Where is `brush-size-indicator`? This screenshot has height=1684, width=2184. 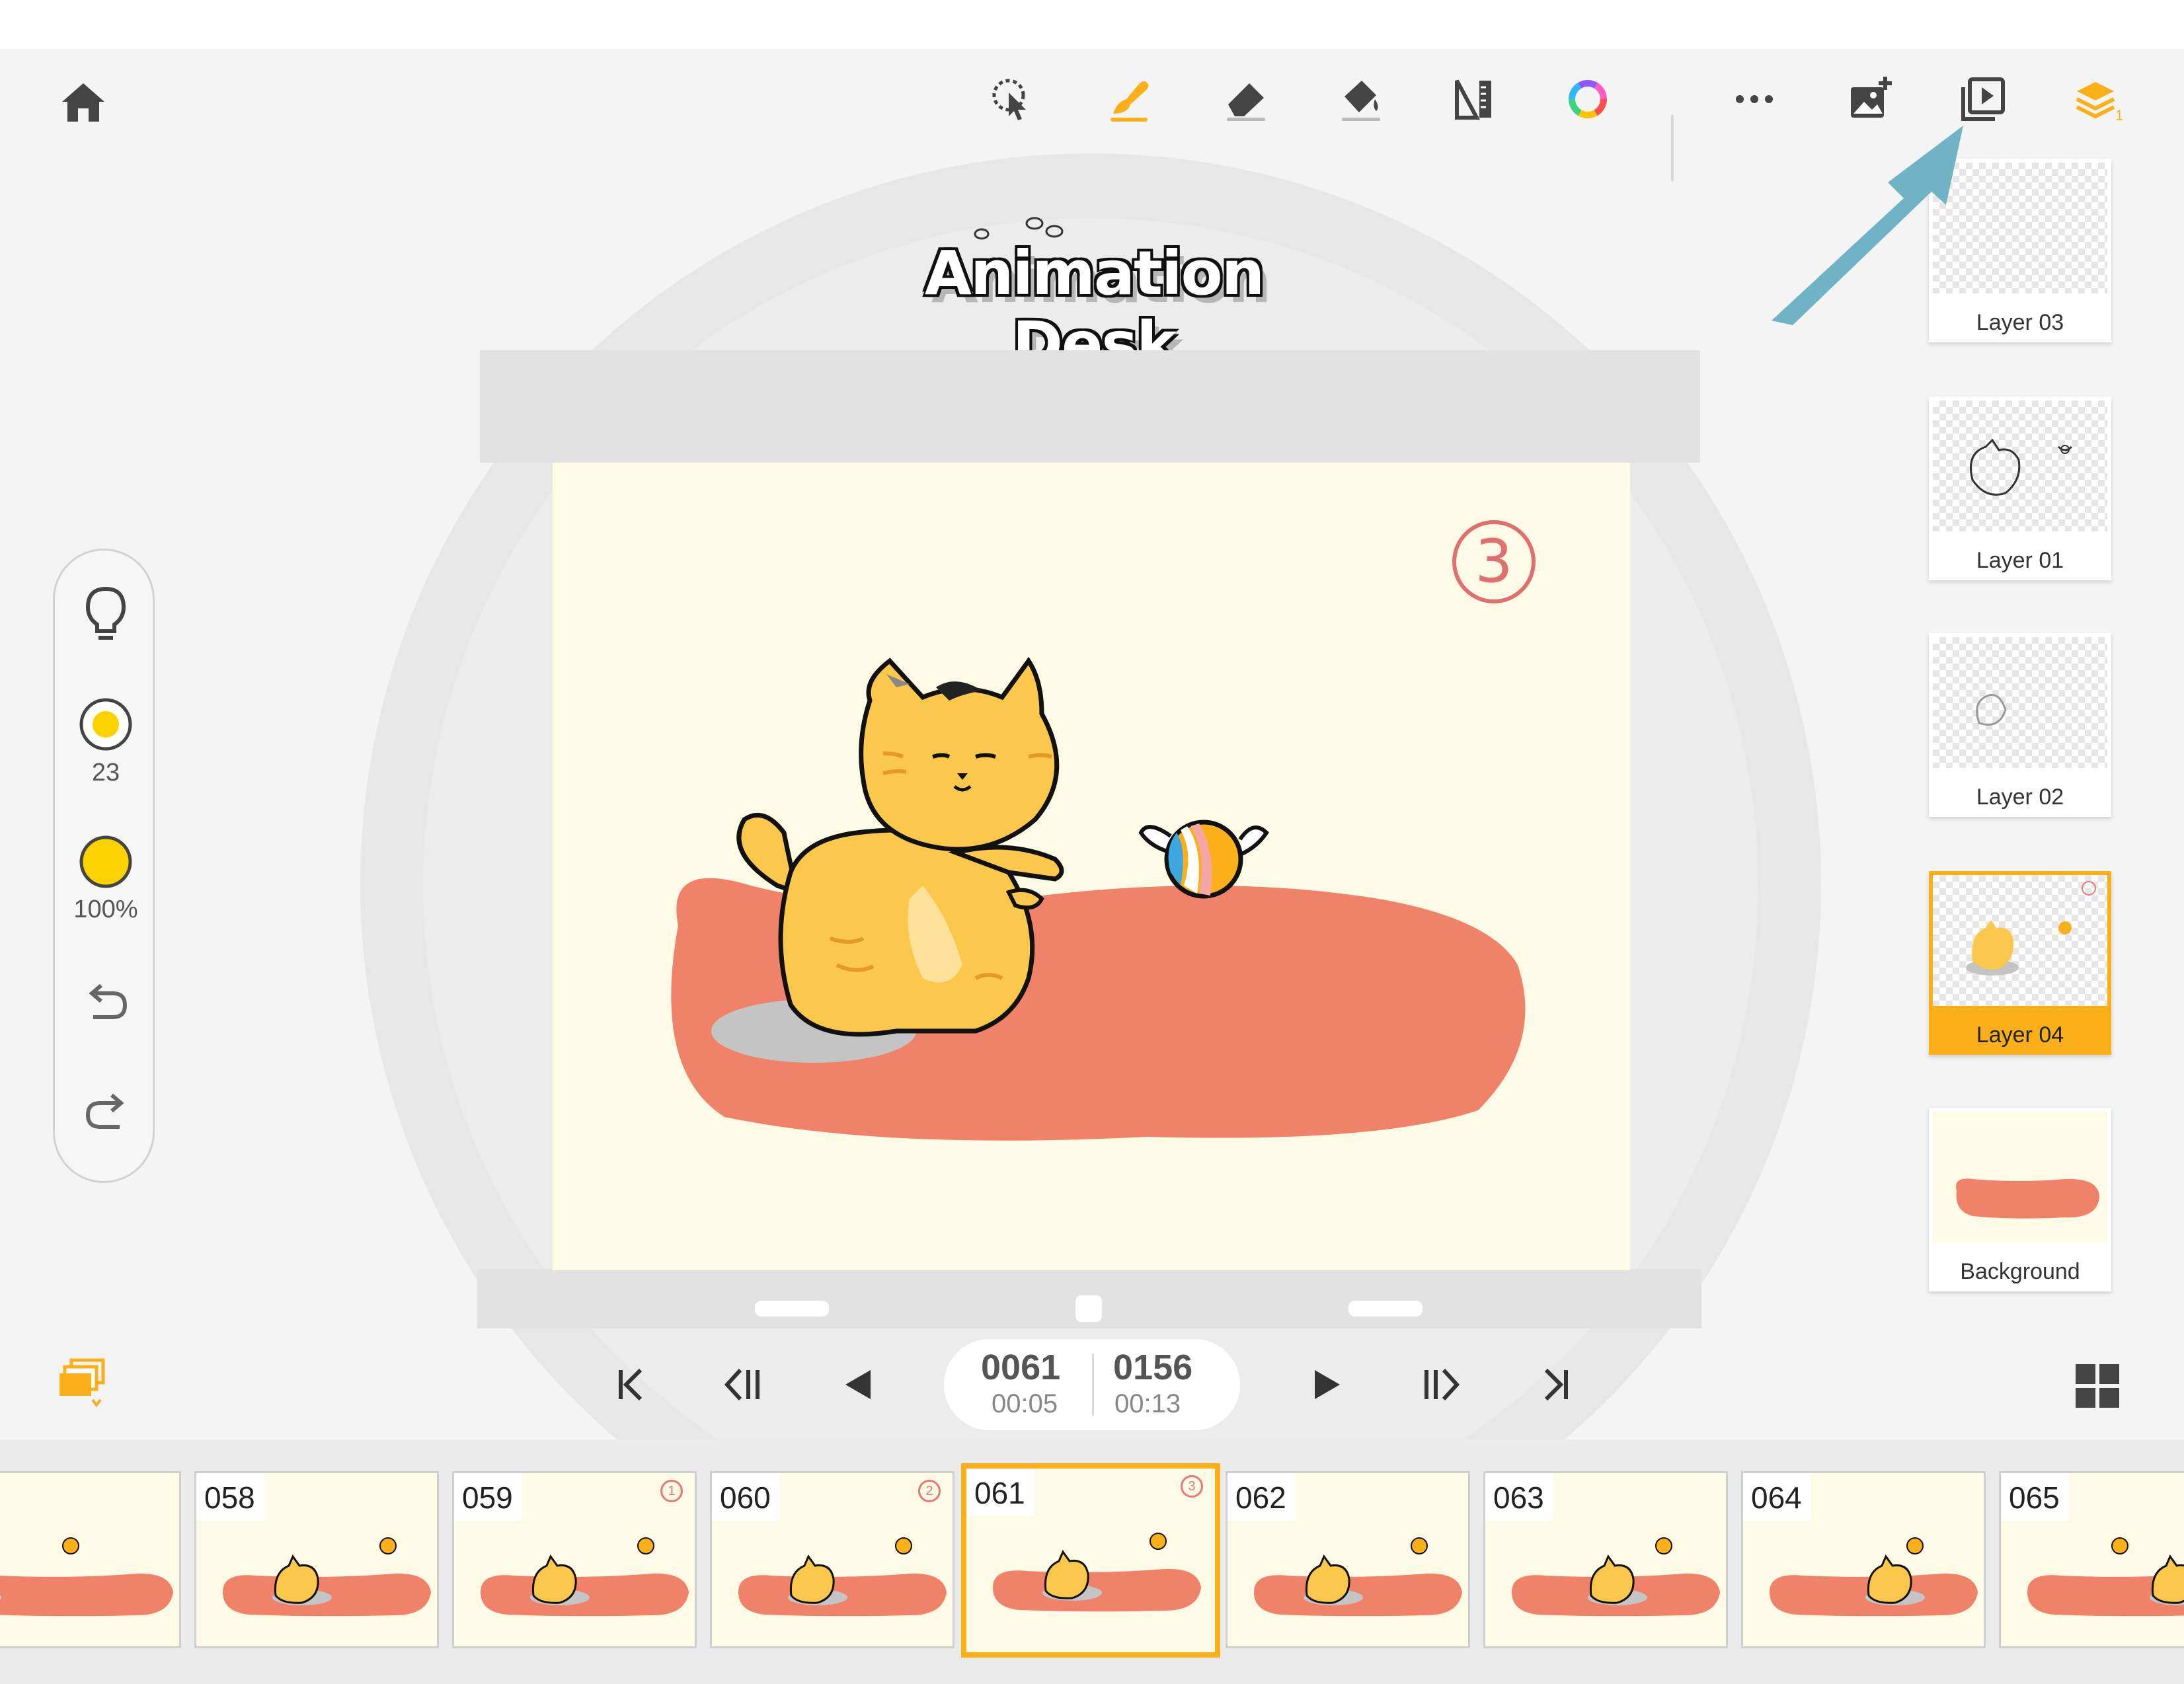 brush-size-indicator is located at coordinates (106, 724).